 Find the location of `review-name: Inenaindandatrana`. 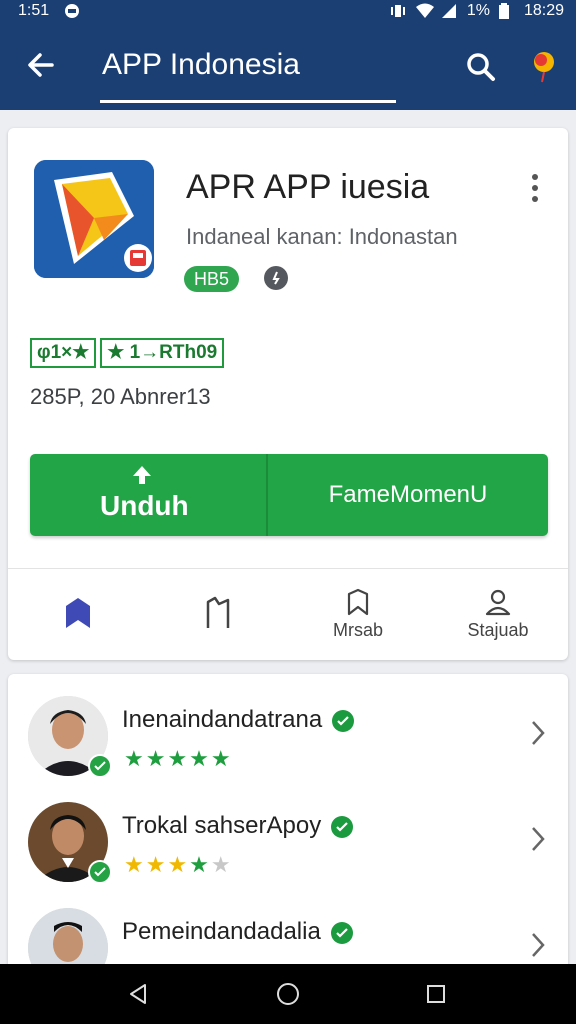

review-name: Inenaindandatrana is located at coordinates (238, 720).